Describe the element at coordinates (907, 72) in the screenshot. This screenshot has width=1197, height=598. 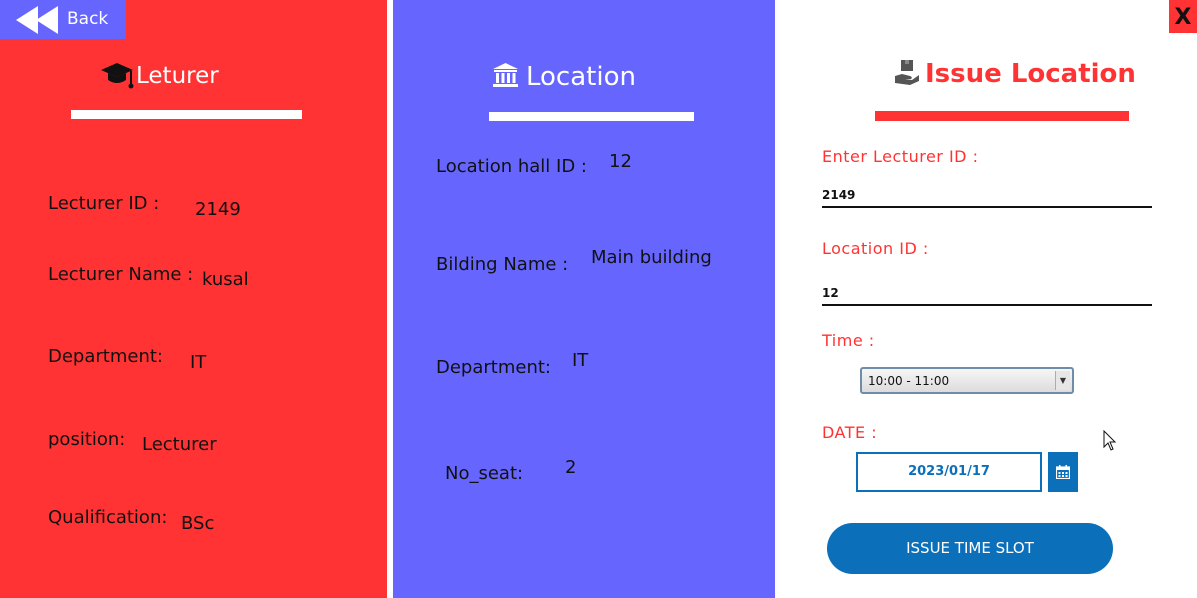
I see `hand-holding-box-icon` at that location.